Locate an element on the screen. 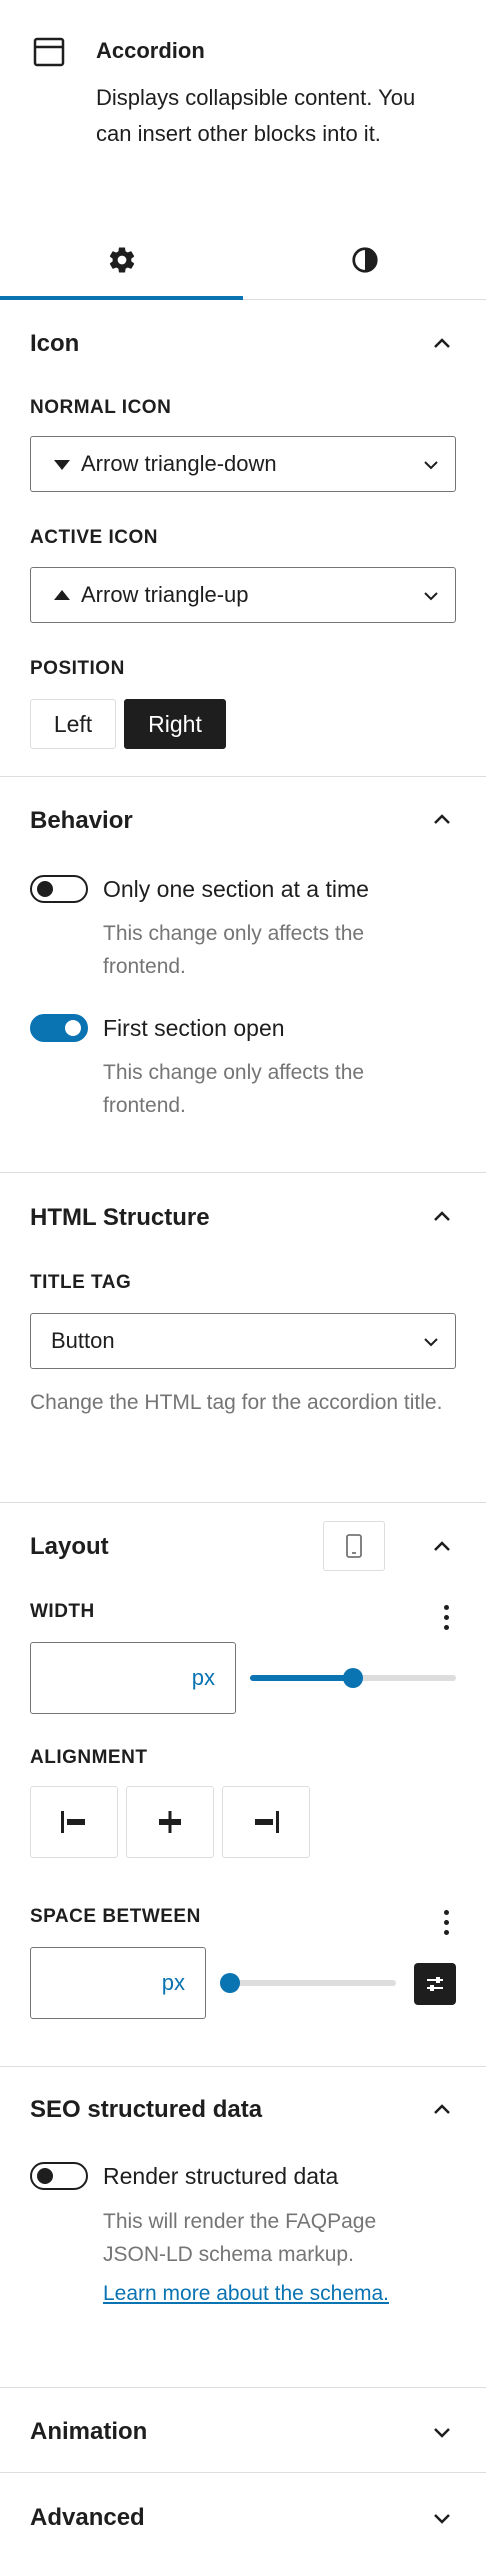 This screenshot has width=486, height=2560. panel-title-layout: Layout is located at coordinates (69, 1547).